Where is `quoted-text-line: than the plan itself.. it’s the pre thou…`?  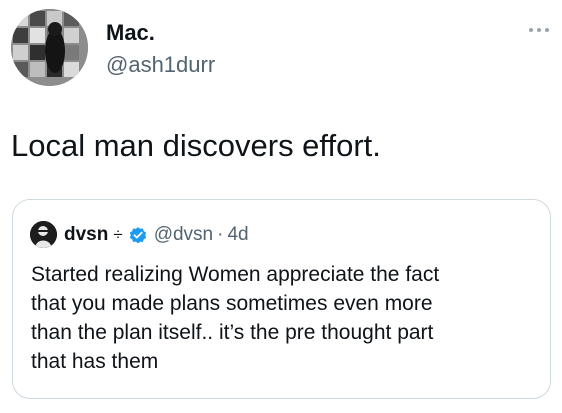 quoted-text-line: than the plan itself.. it’s the pre thou… is located at coordinates (232, 332).